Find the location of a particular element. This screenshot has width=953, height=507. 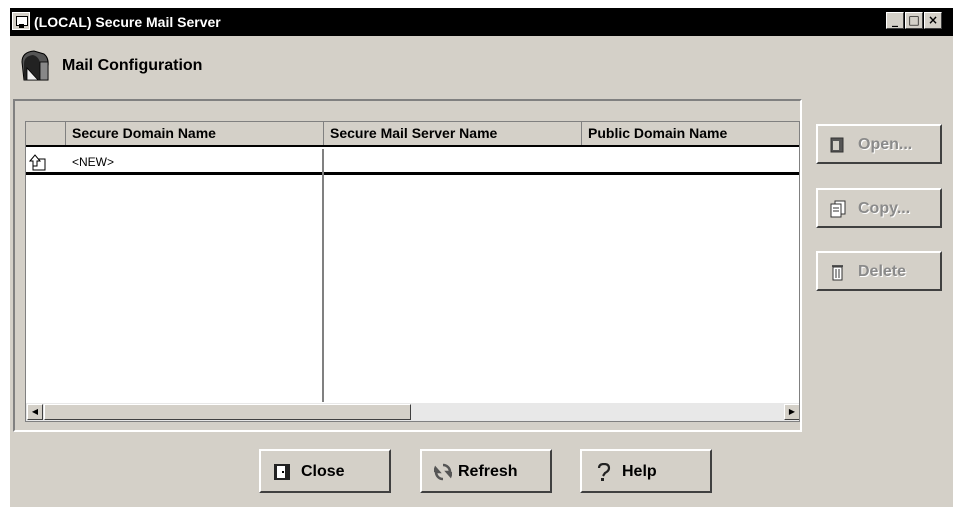

column-header-secure-domain: Secure Domain Name is located at coordinates (195, 133).